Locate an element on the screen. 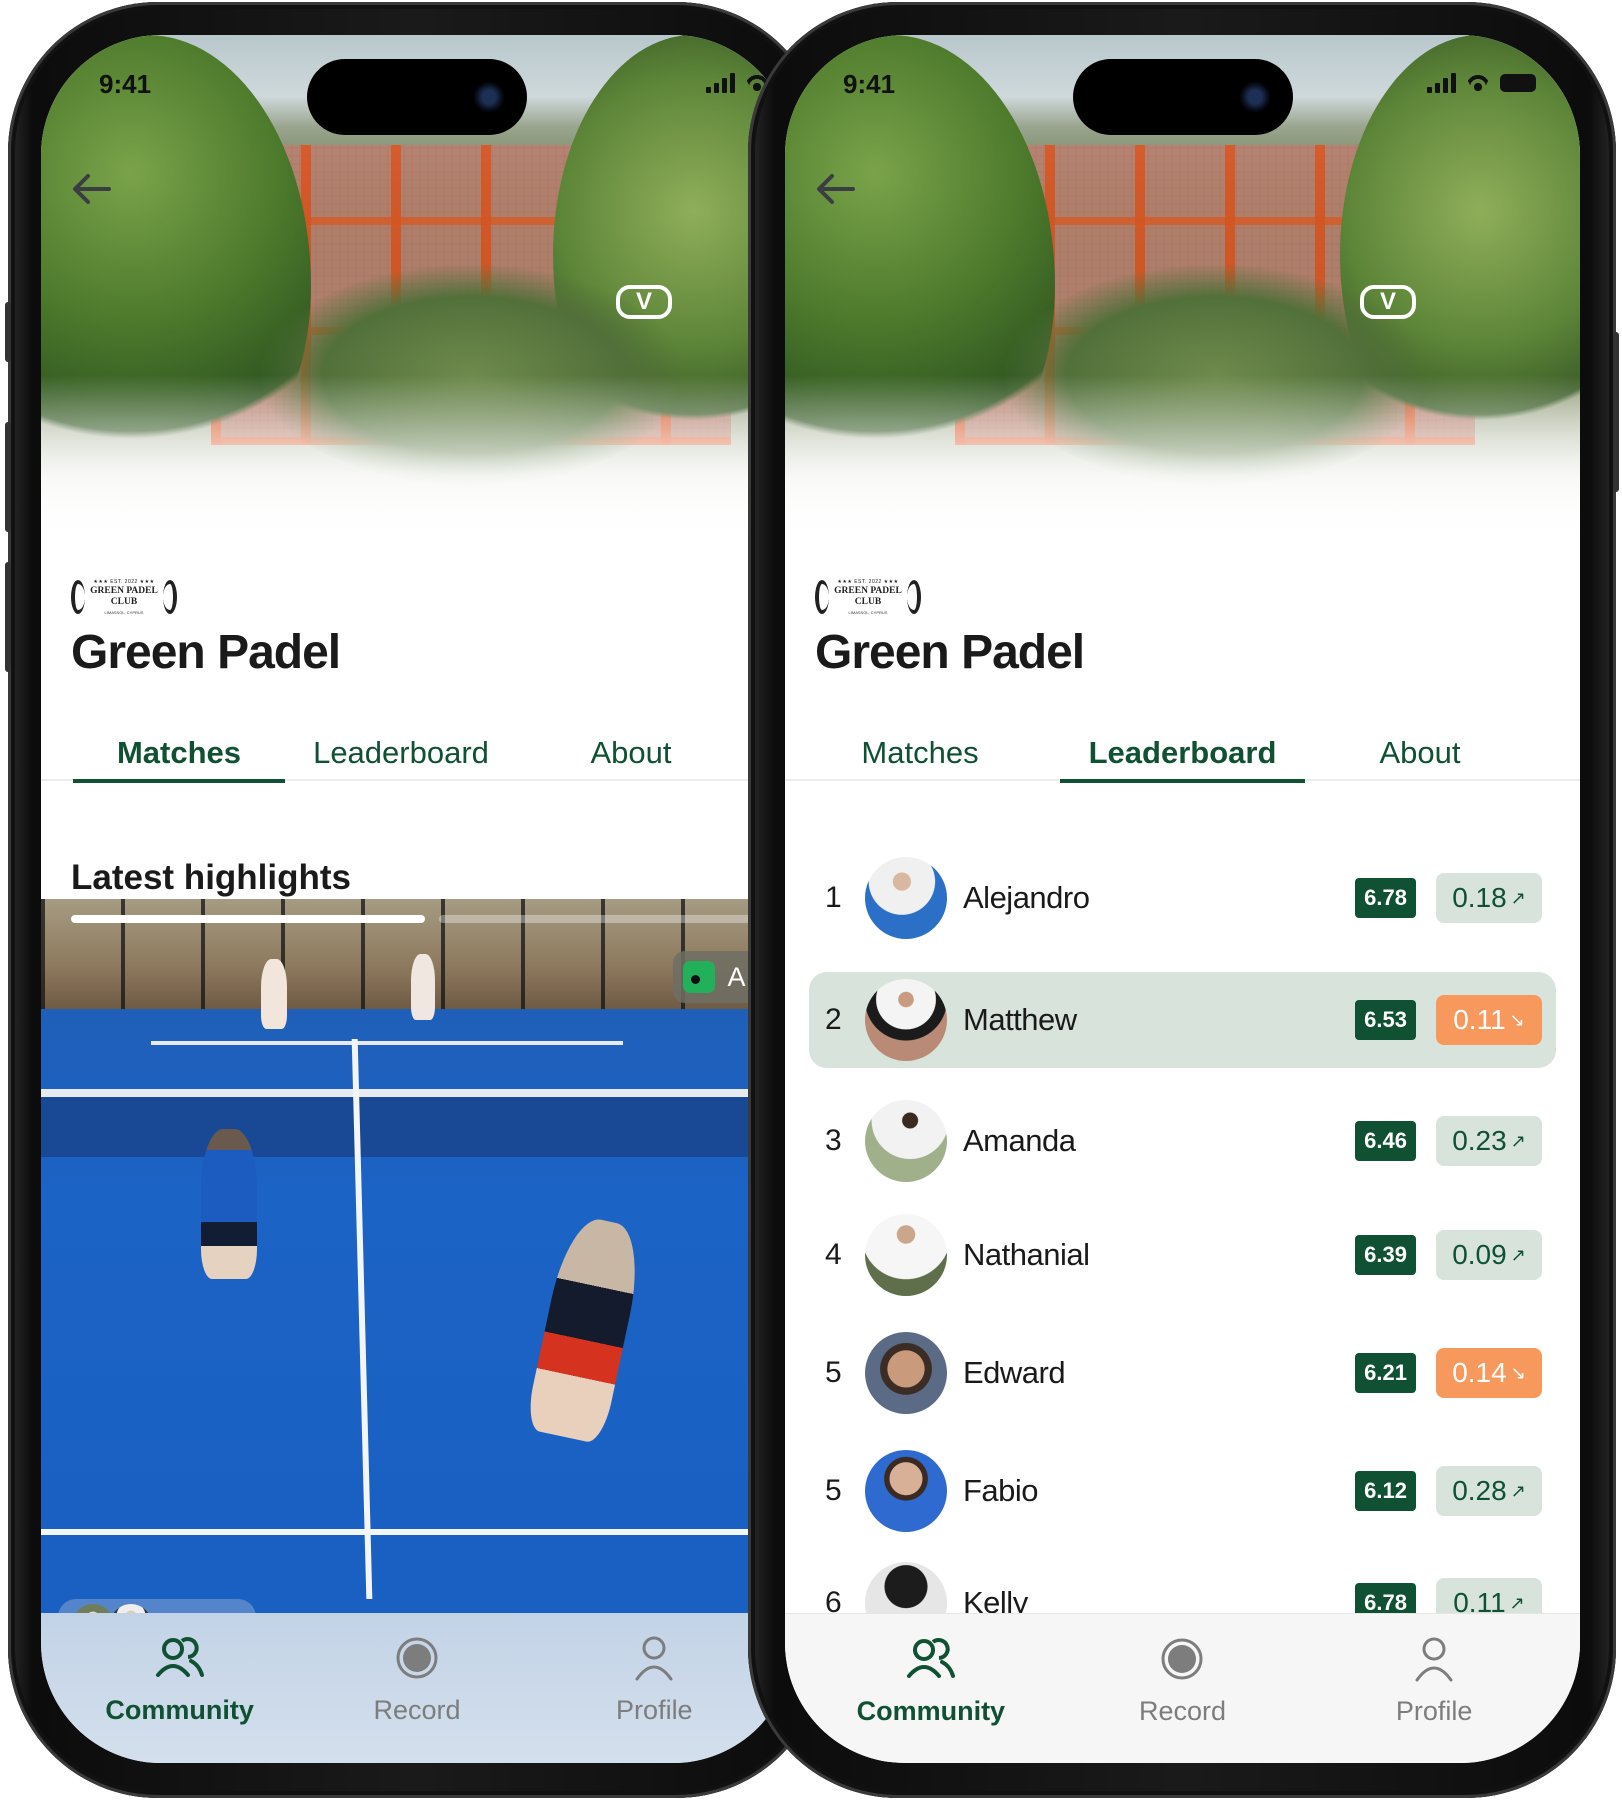  player-score-badge: 6.53 is located at coordinates (1385, 1020).